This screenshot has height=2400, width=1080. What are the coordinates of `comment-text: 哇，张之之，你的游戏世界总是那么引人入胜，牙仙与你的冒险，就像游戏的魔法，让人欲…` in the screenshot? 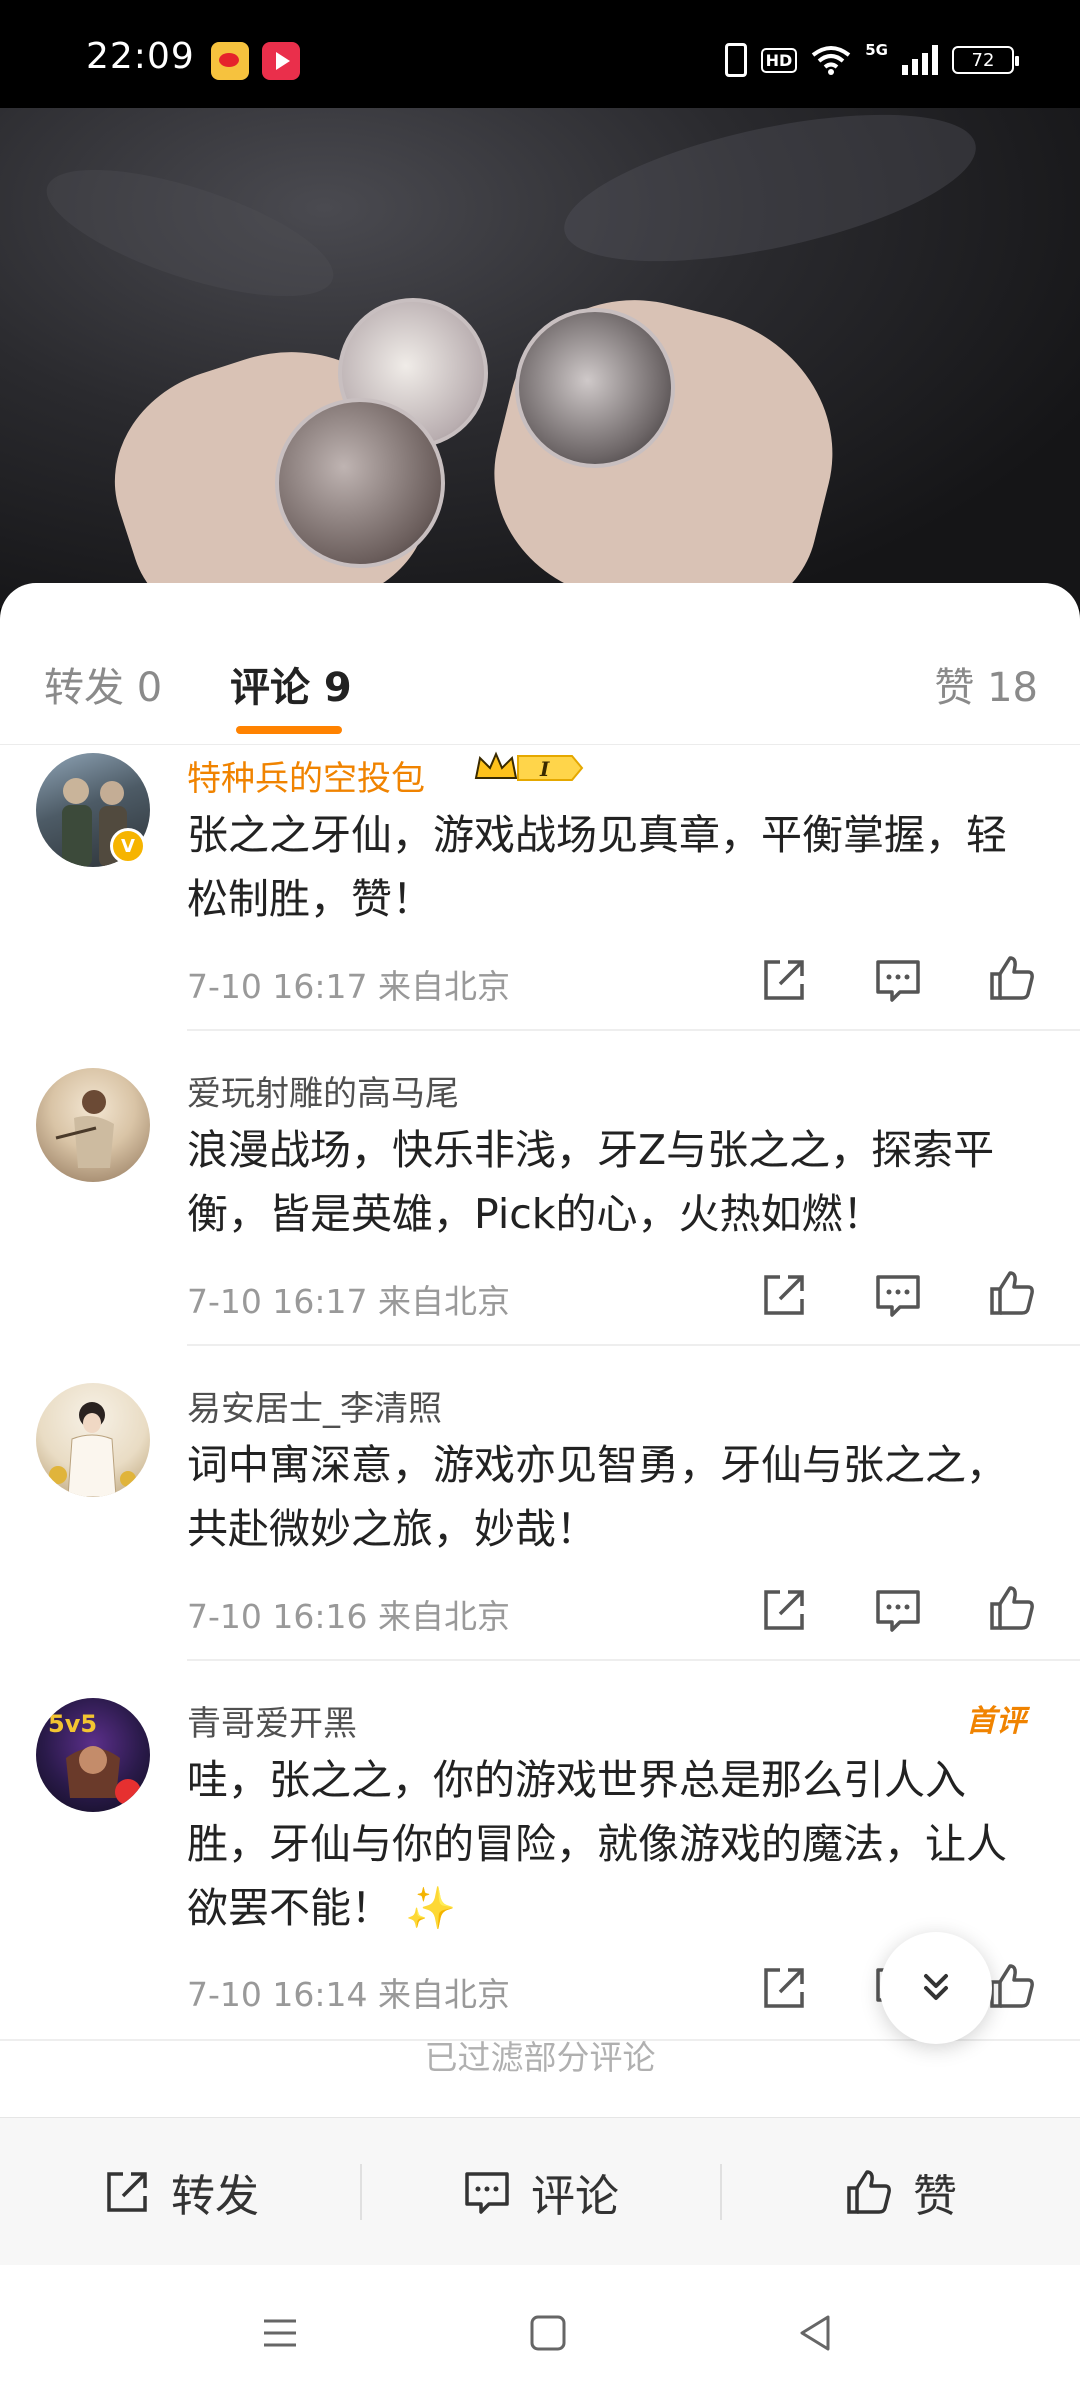 It's located at (597, 1844).